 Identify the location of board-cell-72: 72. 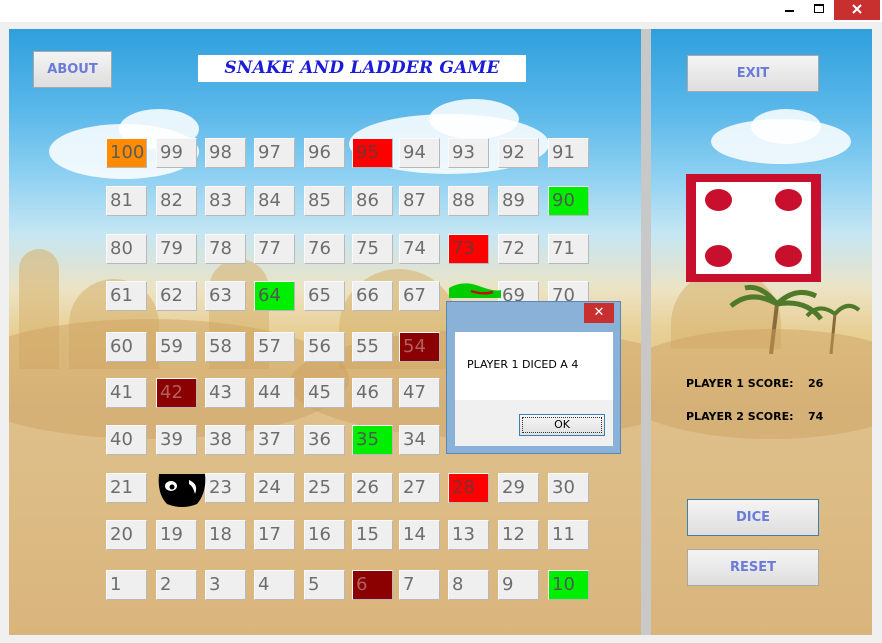
(518, 249).